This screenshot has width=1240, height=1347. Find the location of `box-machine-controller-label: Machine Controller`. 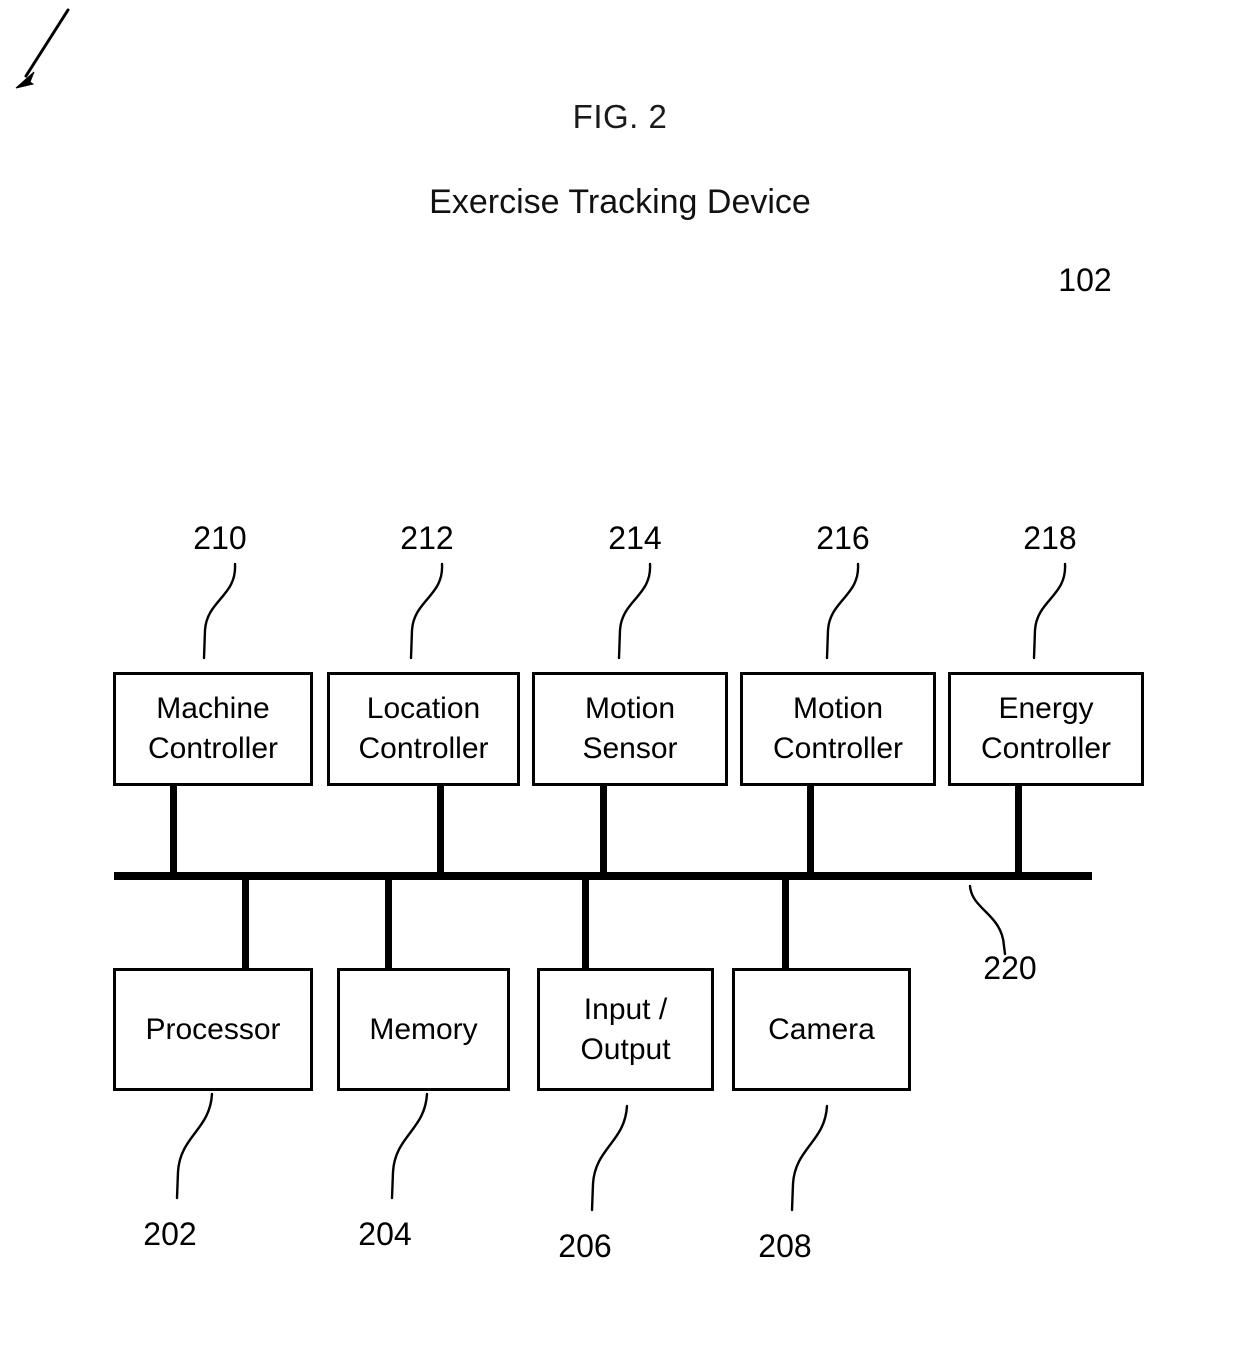

box-machine-controller-label: Machine Controller is located at coordinates (213, 728).